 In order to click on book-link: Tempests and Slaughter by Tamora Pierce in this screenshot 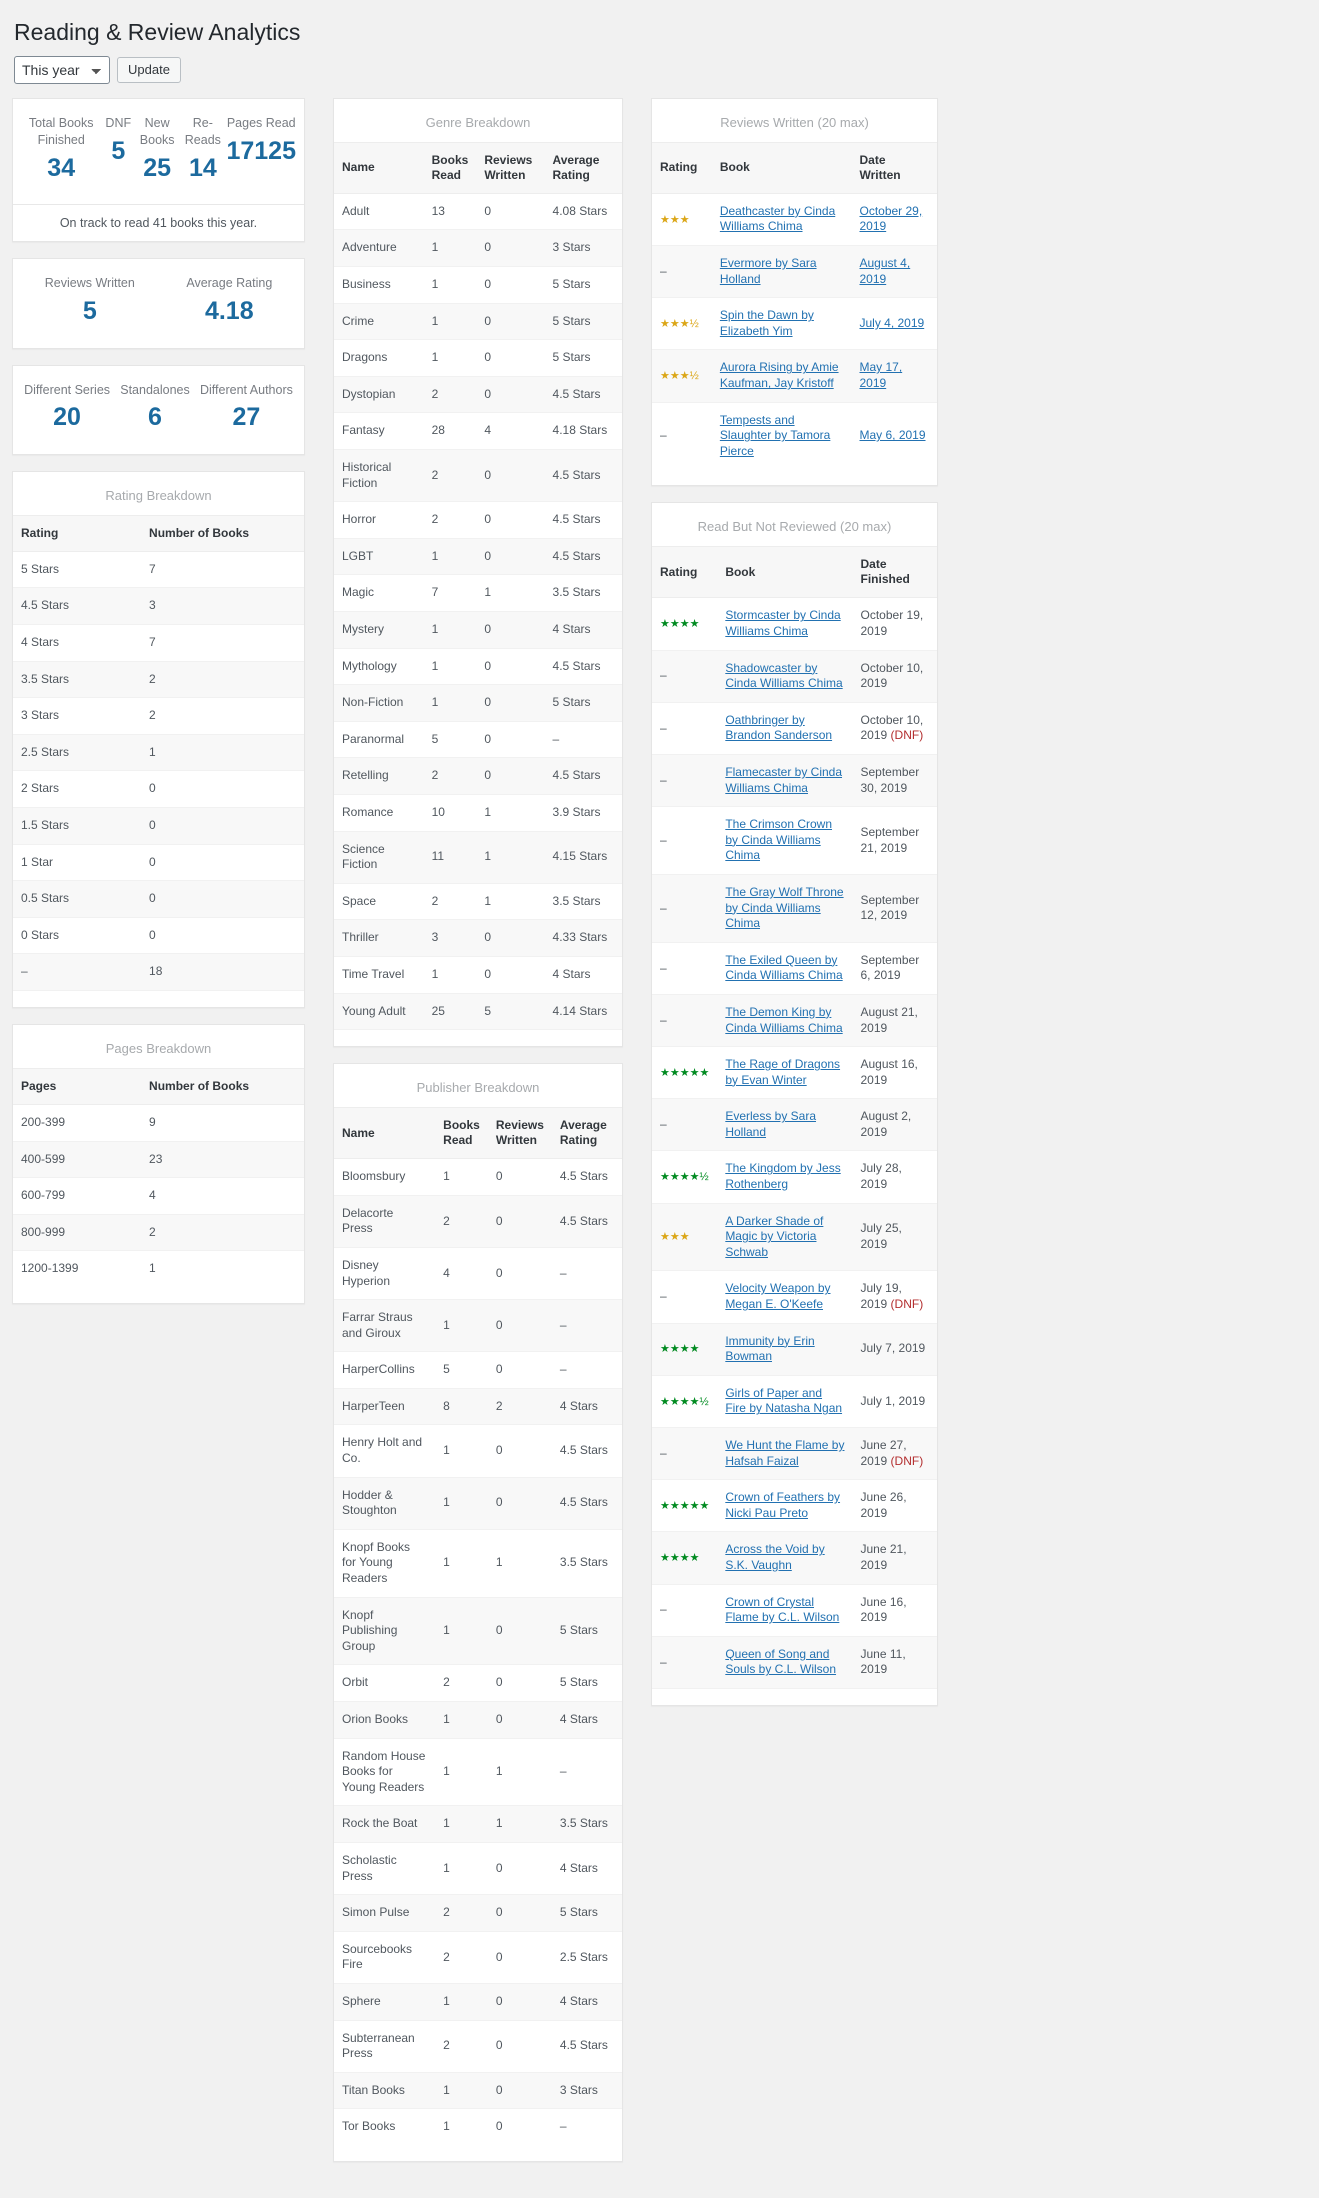, I will do `click(775, 435)`.